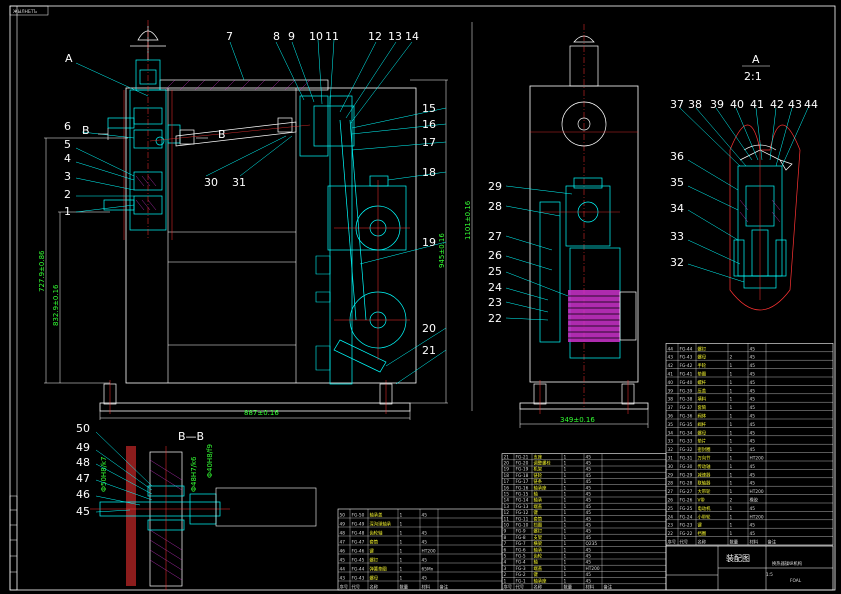  Describe the element at coordinates (429, 328) in the screenshot. I see `part-20: 20` at that location.